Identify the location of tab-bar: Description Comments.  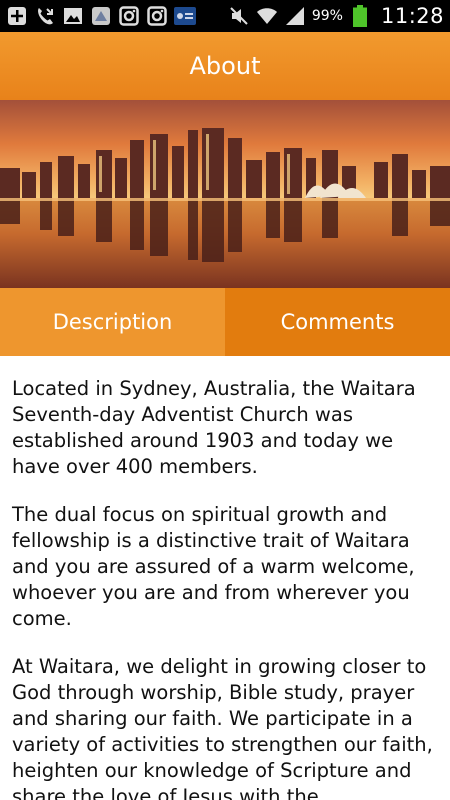
(225, 322).